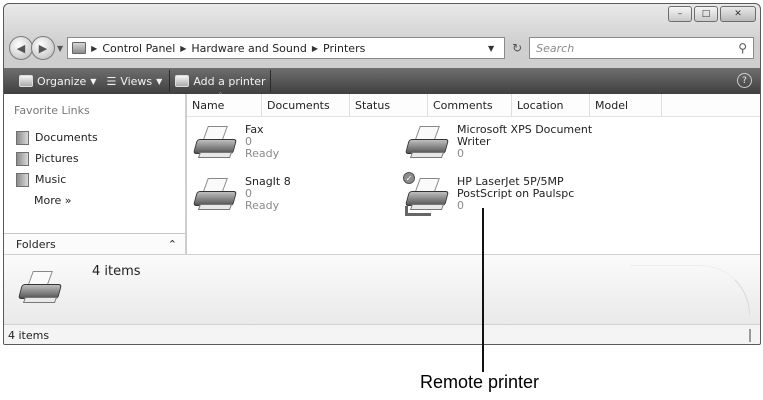 Image resolution: width=763 pixels, height=400 pixels. Describe the element at coordinates (22, 137) in the screenshot. I see `documents-icon` at that location.